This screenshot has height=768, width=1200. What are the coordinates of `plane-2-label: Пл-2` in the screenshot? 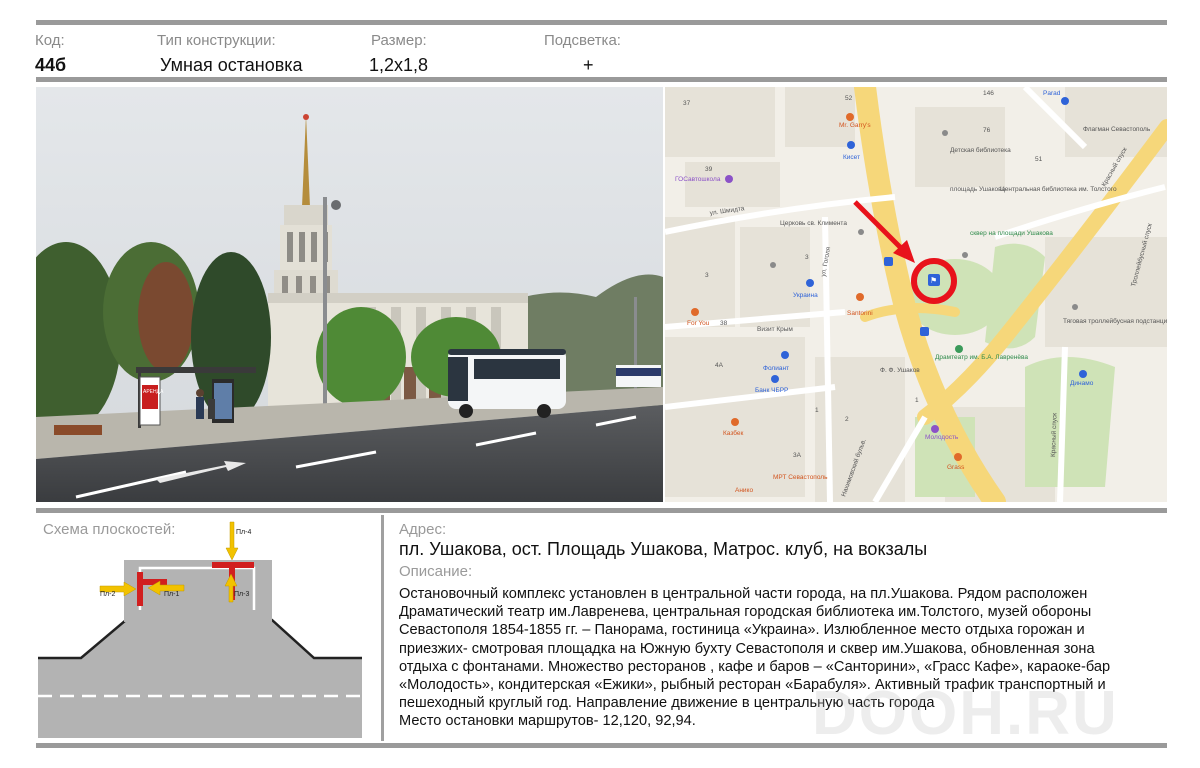 It's located at (107, 594).